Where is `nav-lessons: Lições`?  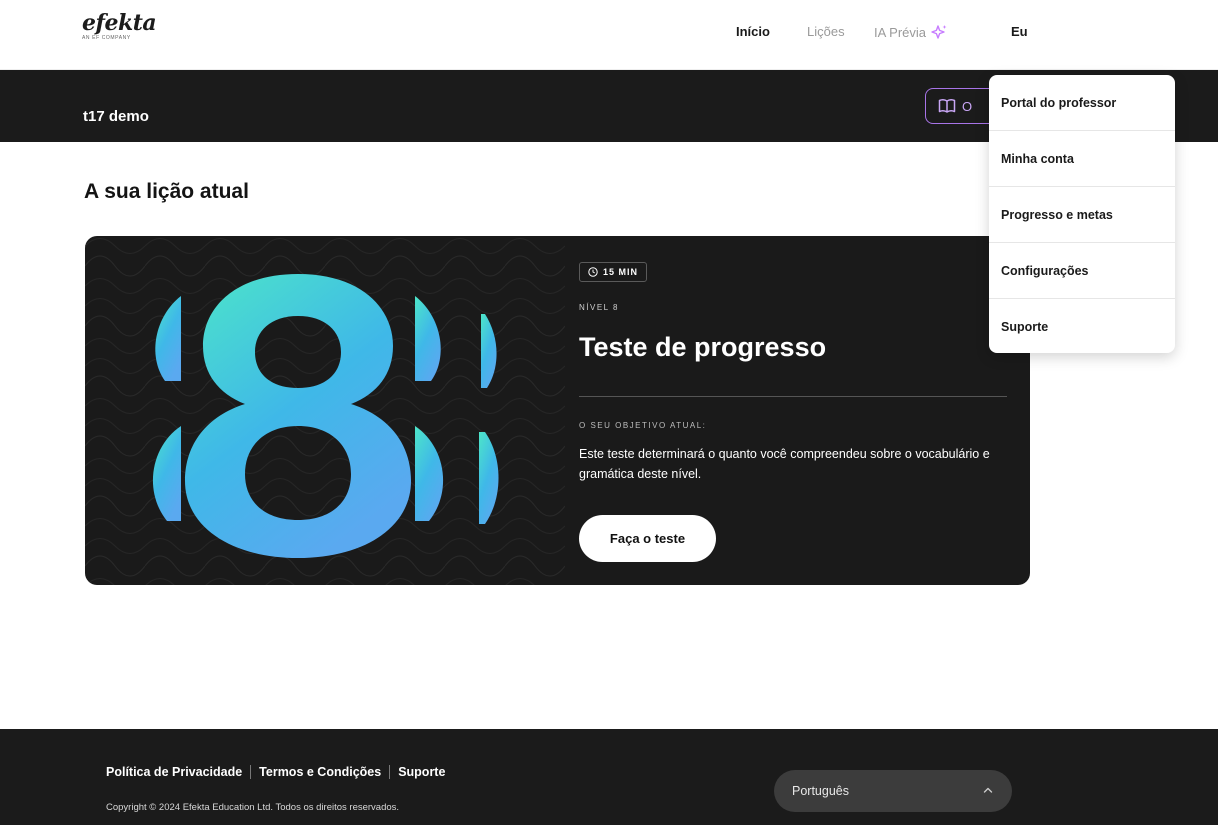 nav-lessons: Lições is located at coordinates (826, 31).